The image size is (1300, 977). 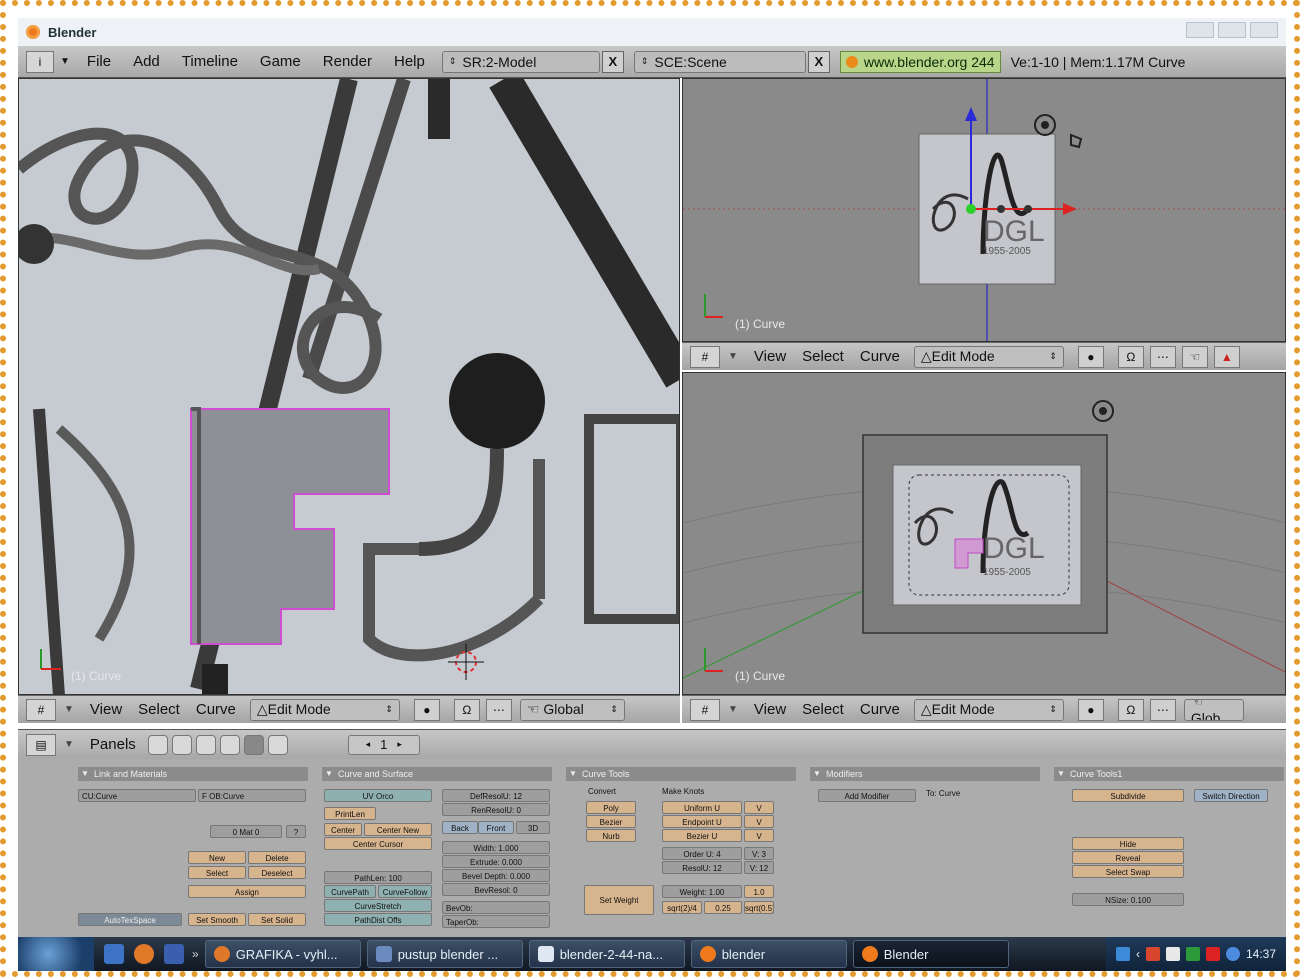 What do you see at coordinates (159, 709) in the screenshot?
I see `menu-select: Select` at bounding box center [159, 709].